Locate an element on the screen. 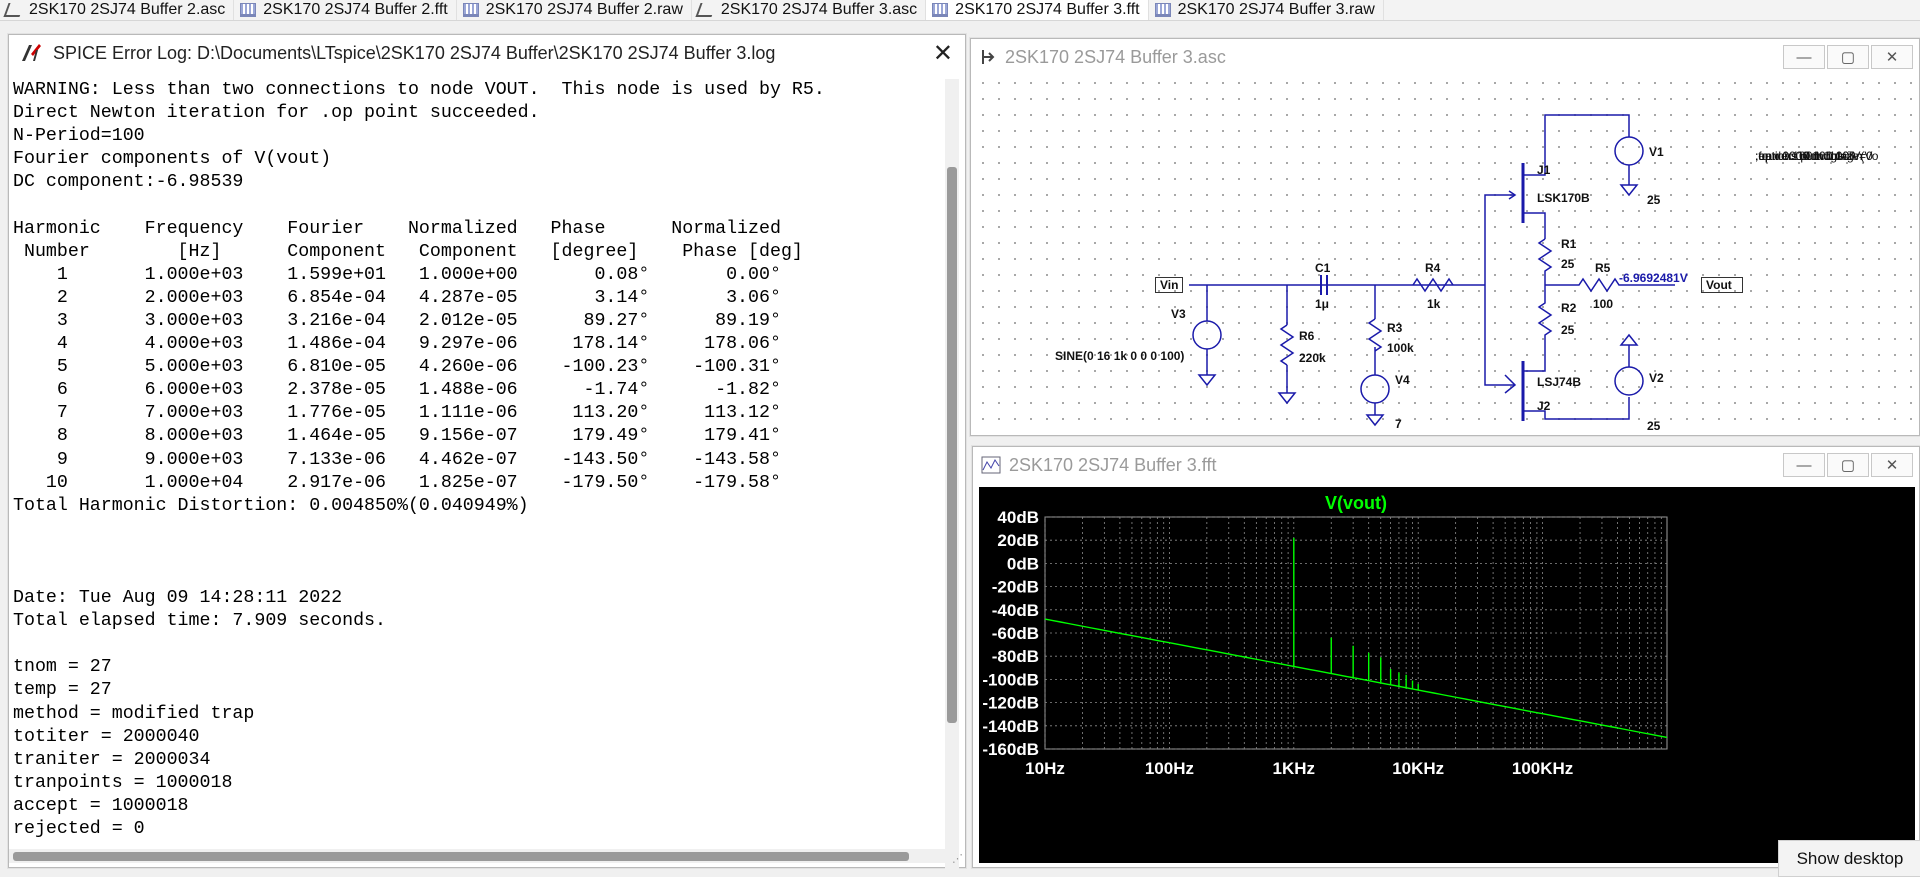 This screenshot has height=877, width=1920. label-v1: V1 is located at coordinates (1656, 152).